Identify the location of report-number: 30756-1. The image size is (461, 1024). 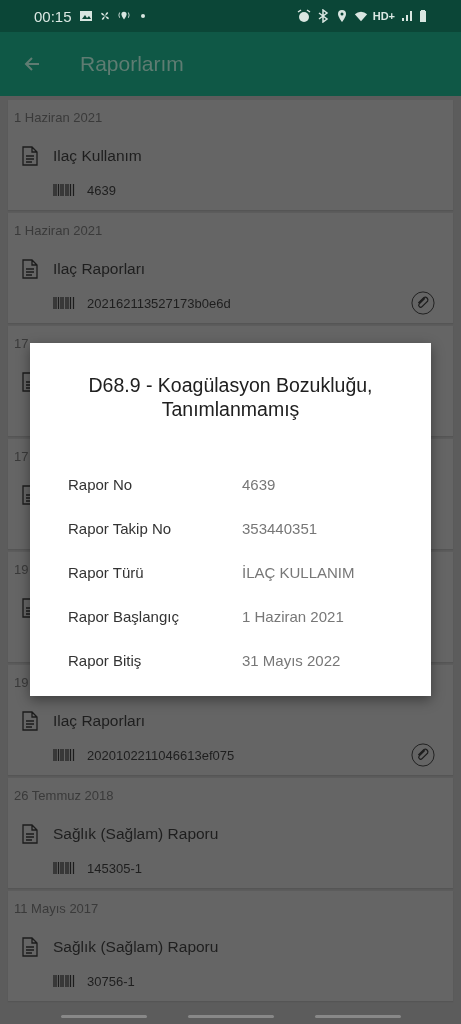
(111, 981).